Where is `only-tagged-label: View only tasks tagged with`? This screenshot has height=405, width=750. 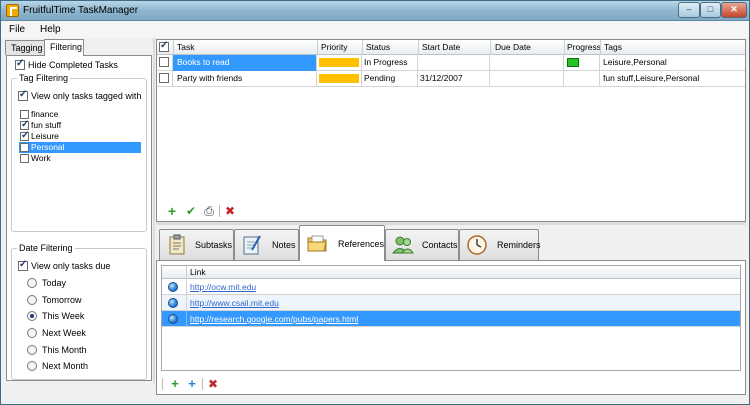
only-tagged-label: View only tasks tagged with is located at coordinates (86, 96).